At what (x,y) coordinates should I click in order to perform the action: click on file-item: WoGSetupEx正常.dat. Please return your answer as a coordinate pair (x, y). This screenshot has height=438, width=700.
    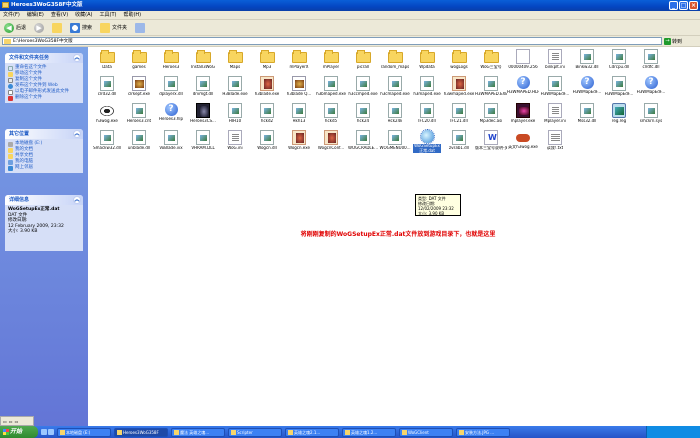
    Looking at the image, I should click on (427, 143).